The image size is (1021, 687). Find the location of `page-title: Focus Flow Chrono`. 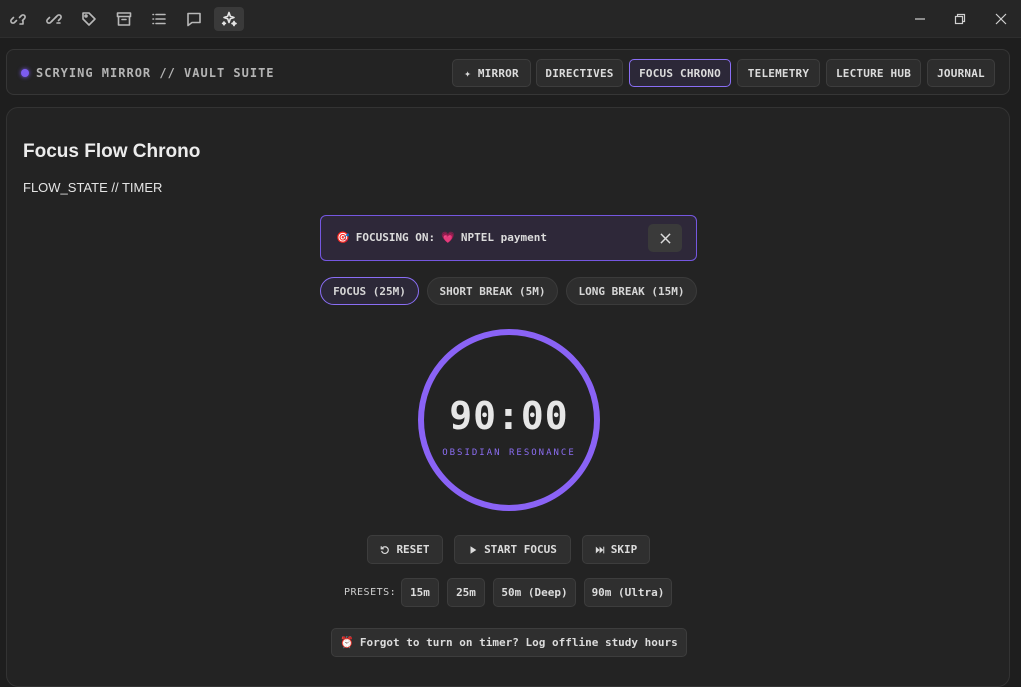

page-title: Focus Flow Chrono is located at coordinates (112, 151).